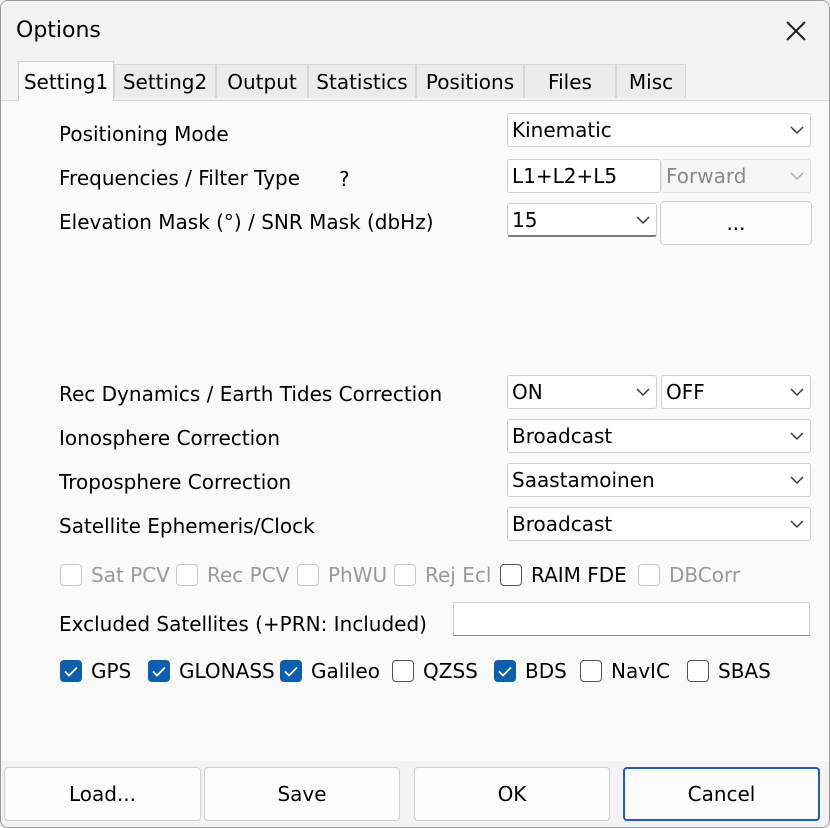 The width and height of the screenshot is (830, 828). I want to click on tab-output: Output, so click(262, 81).